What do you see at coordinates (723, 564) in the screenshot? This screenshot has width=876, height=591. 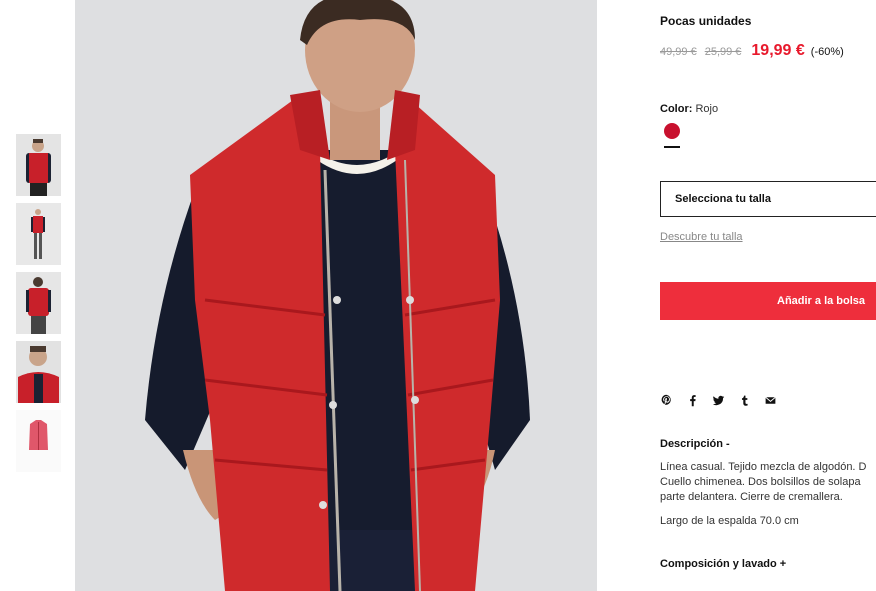 I see `composition-toggle: Composición y lavado +` at bounding box center [723, 564].